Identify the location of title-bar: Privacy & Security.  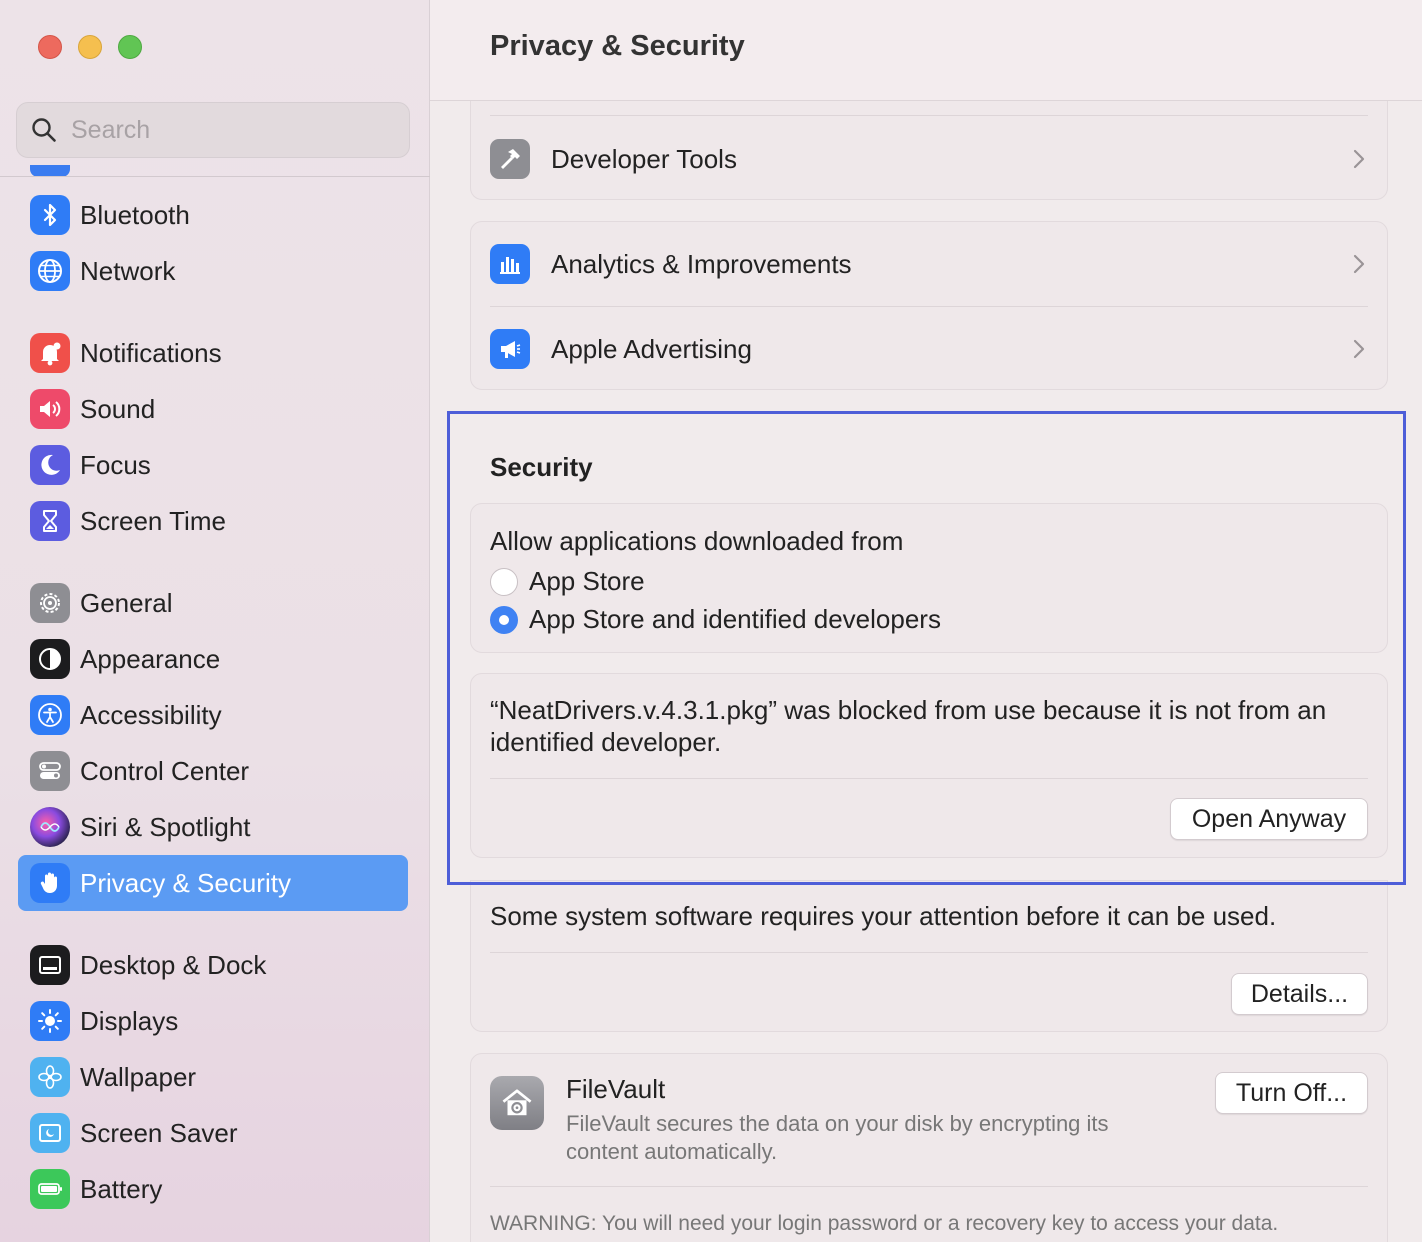
(926, 50).